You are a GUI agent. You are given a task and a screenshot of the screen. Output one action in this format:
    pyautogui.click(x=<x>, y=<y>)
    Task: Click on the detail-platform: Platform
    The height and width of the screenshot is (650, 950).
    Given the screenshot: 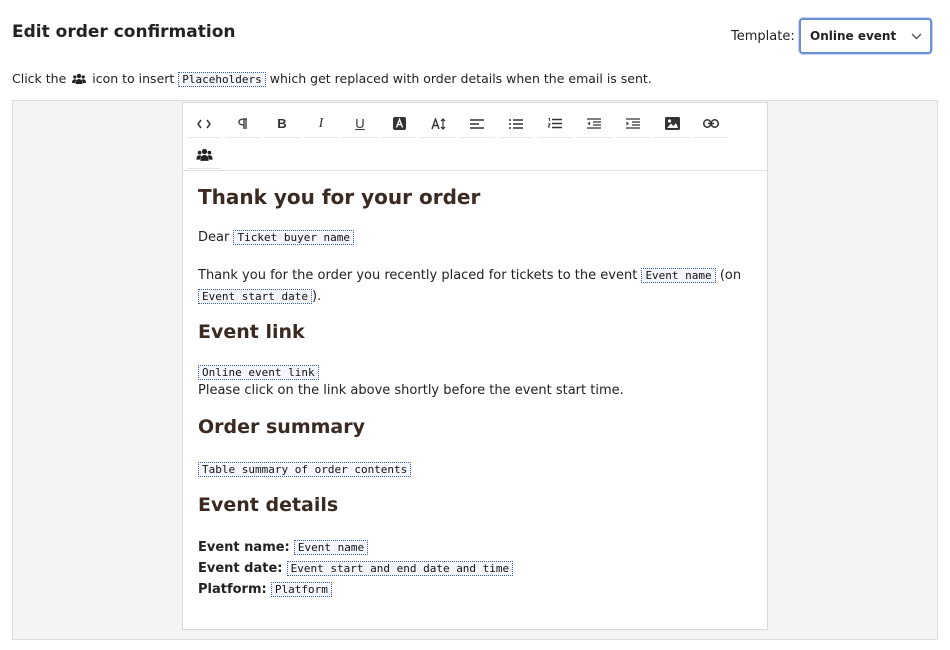 What is the action you would take?
    pyautogui.click(x=265, y=589)
    